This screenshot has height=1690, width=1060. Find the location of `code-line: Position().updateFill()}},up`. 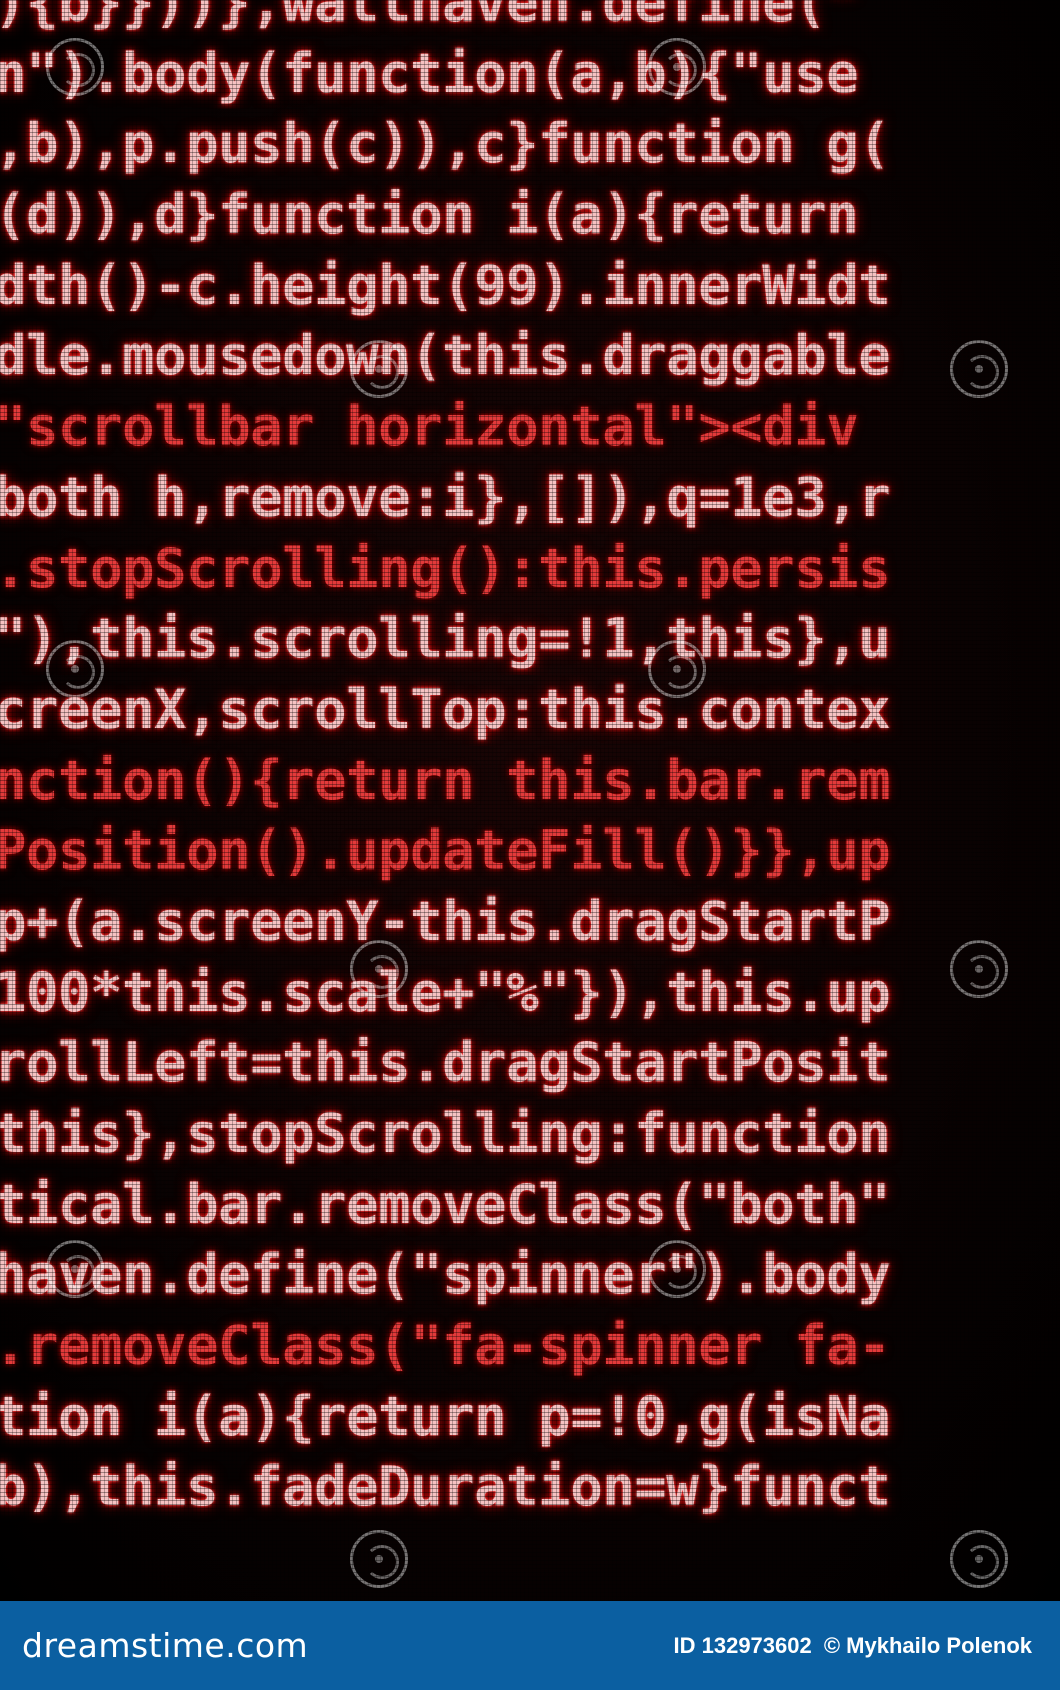

code-line: Position().updateFill()}},up is located at coordinates (445, 851).